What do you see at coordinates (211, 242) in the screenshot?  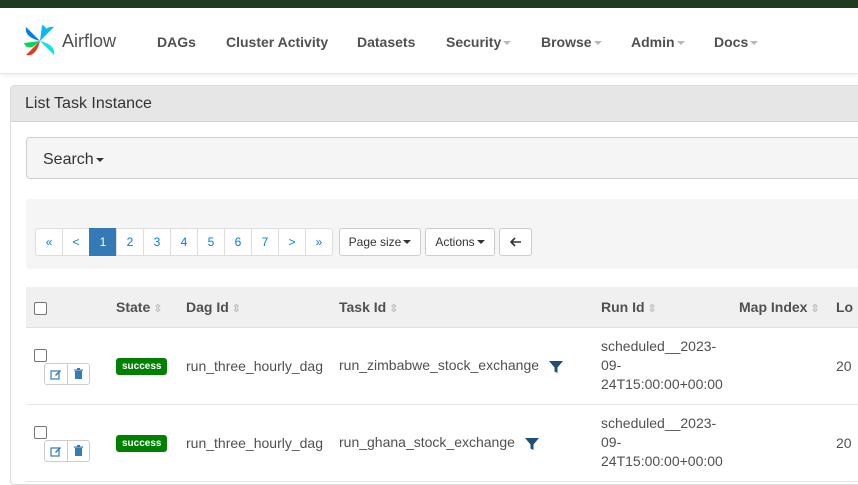 I see `page-5-button: 5` at bounding box center [211, 242].